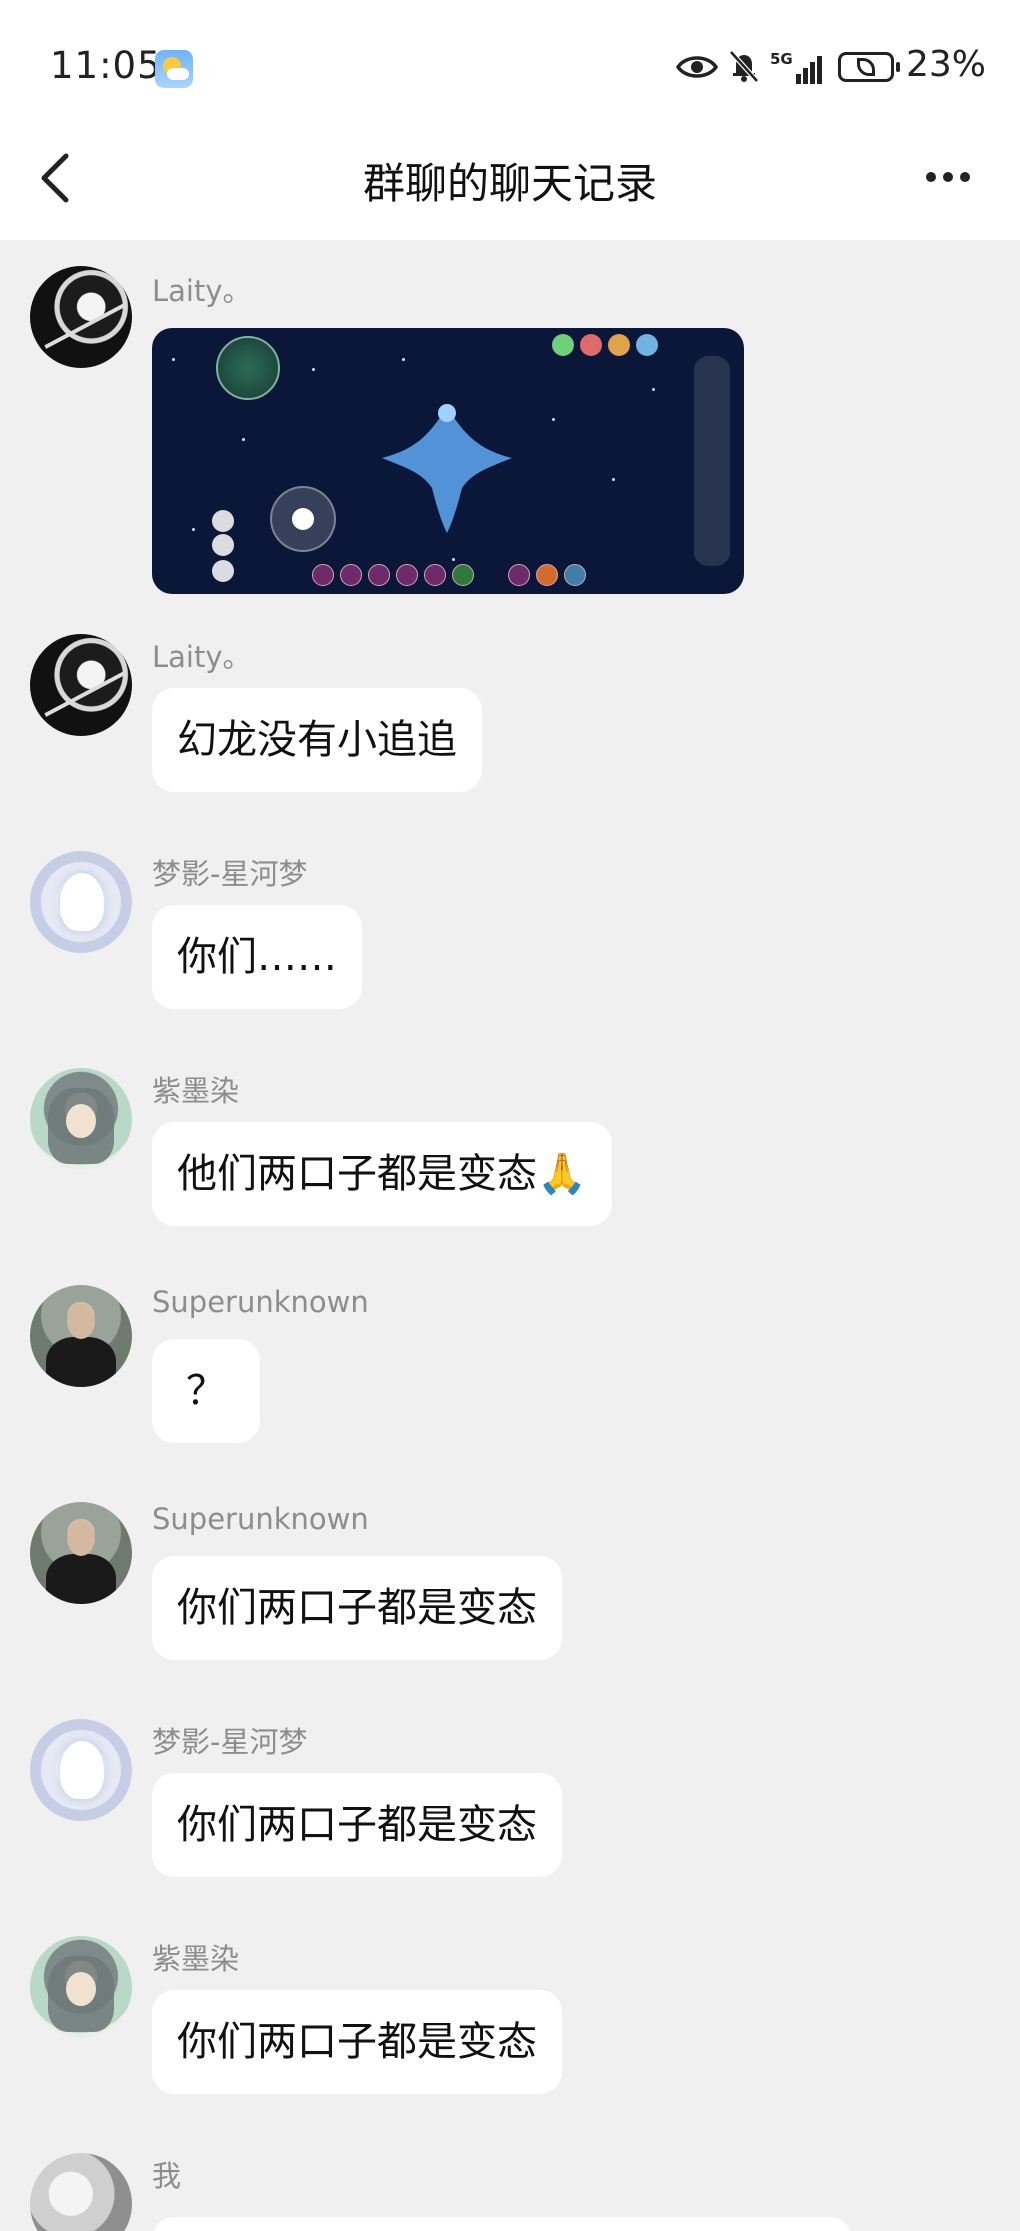 Image resolution: width=1020 pixels, height=2231 pixels. I want to click on message-bubble: ？, so click(206, 1391).